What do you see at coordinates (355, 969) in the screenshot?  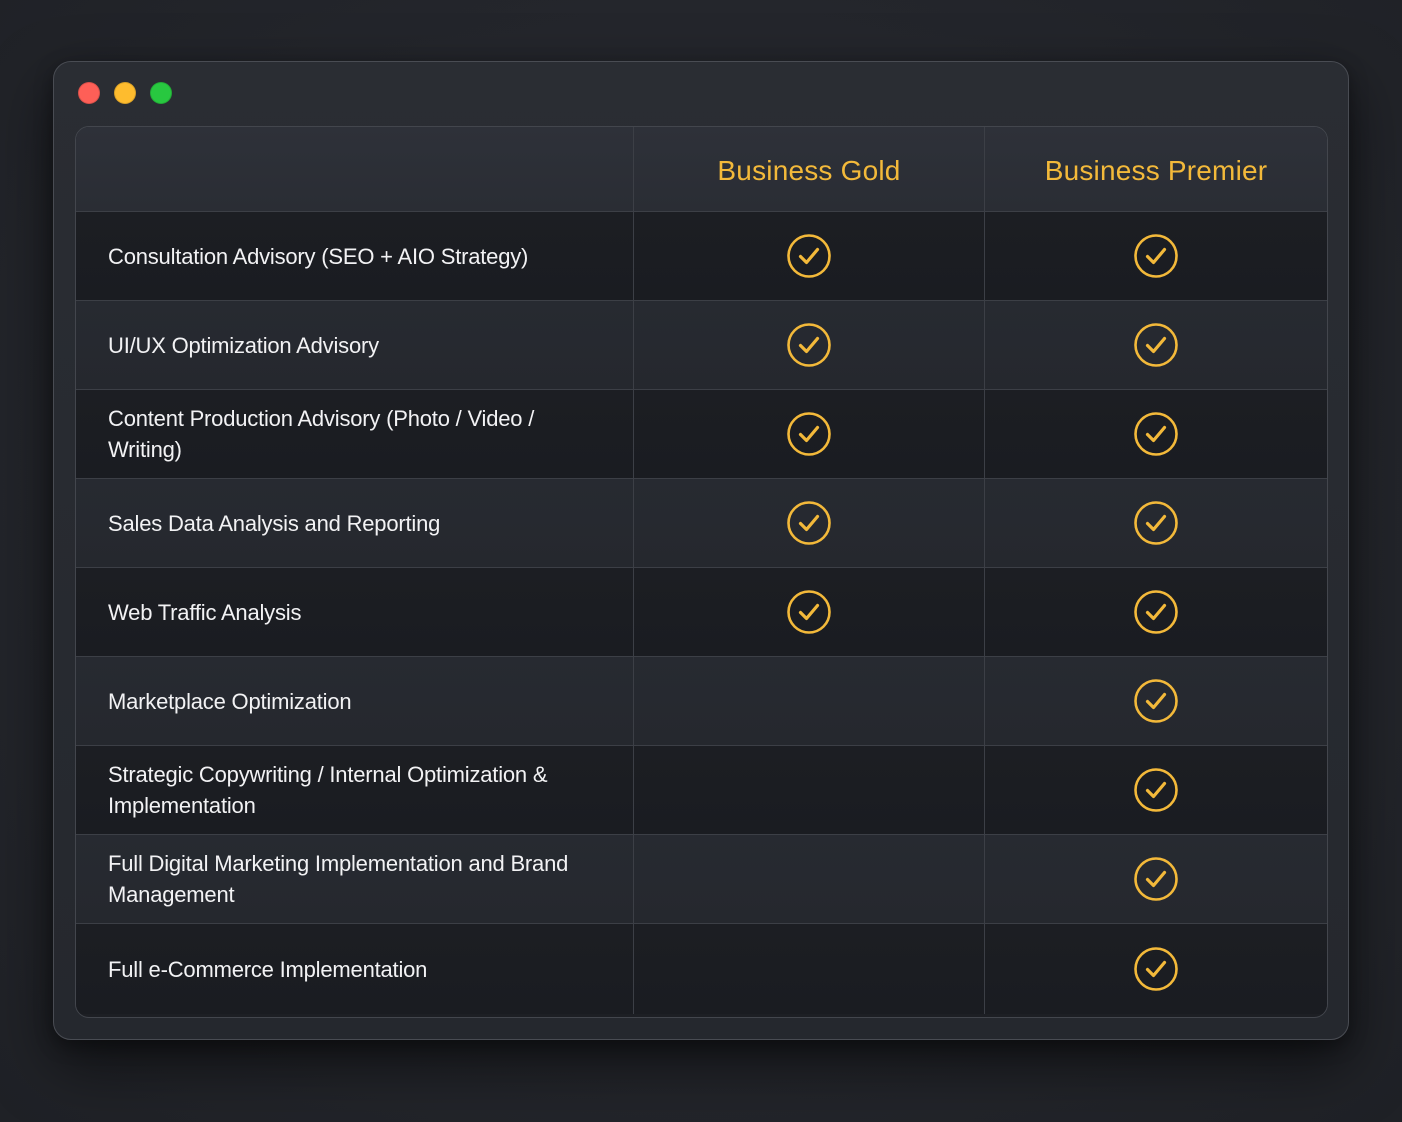 I see `feature-name: Full e-Commerce Implementation` at bounding box center [355, 969].